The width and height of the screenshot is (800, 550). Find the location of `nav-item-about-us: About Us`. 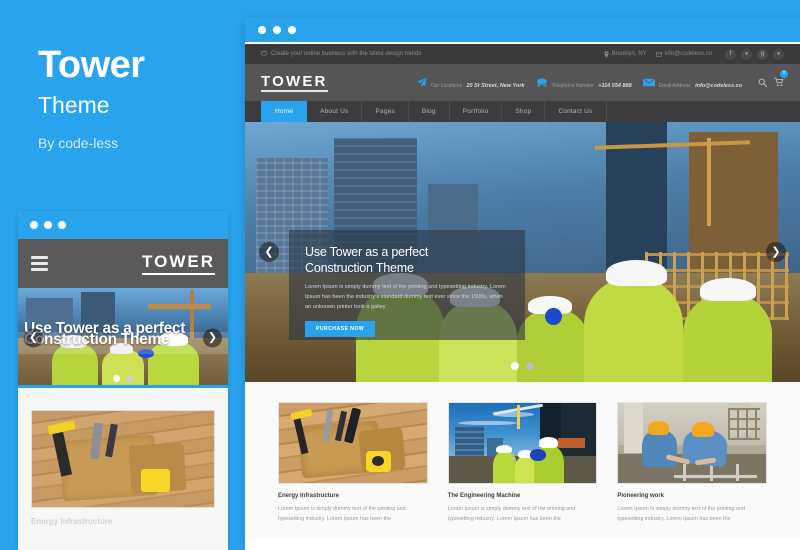

nav-item-about-us: About Us is located at coordinates (335, 111).